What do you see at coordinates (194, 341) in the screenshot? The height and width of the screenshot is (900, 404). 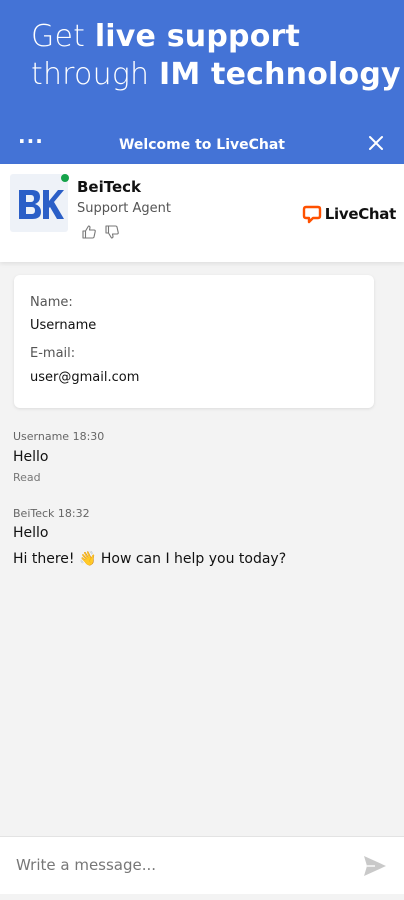 I see `prechat-info-card: Name: Username E-mail: user@gmail.com` at bounding box center [194, 341].